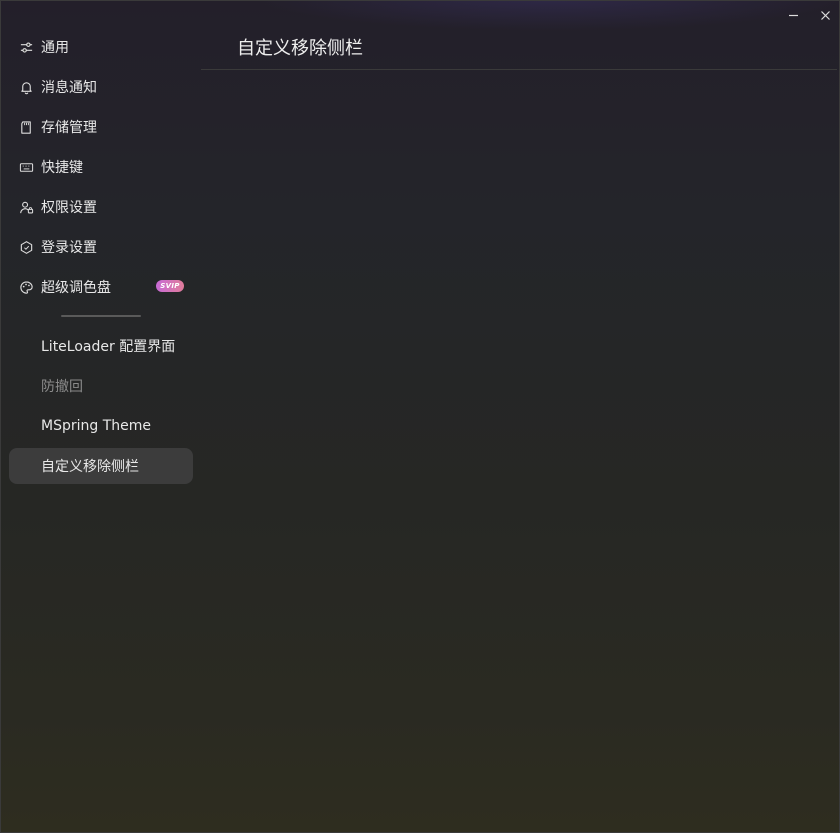 This screenshot has width=840, height=833. I want to click on sidebar-item-label: 权限设置, so click(69, 208).